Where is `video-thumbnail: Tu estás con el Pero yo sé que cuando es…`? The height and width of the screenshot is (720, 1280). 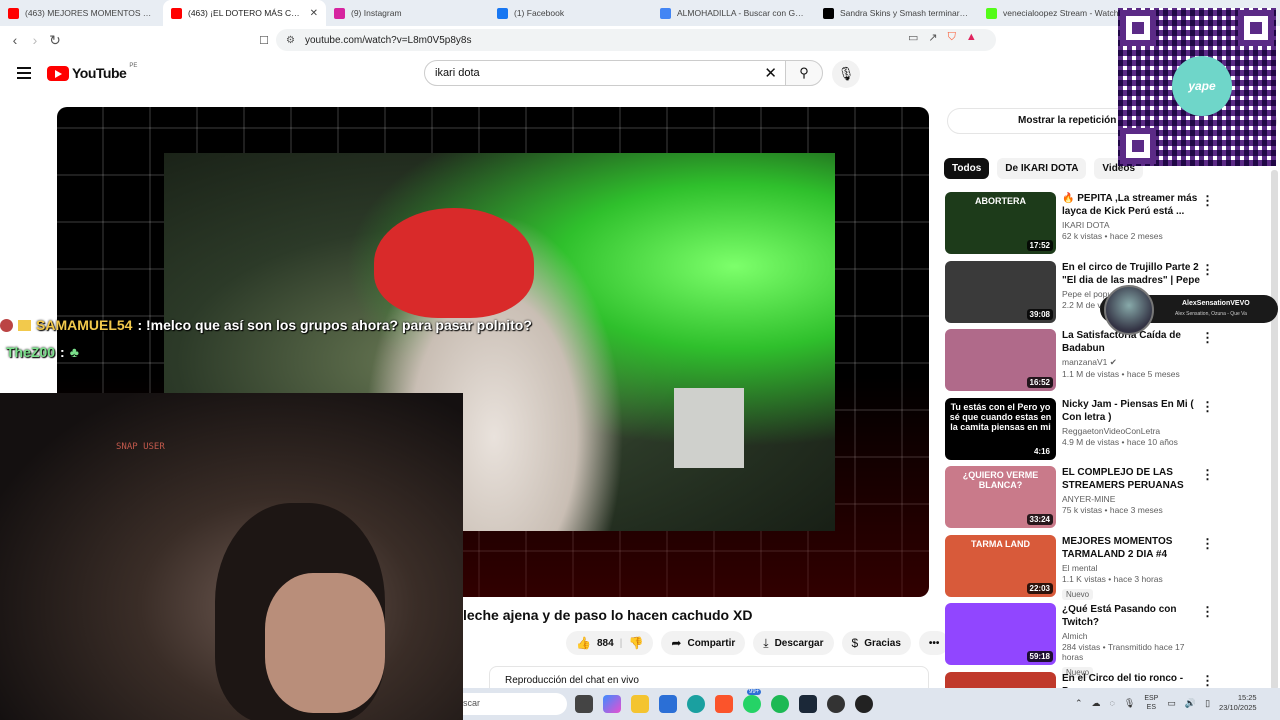
video-thumbnail: Tu estás con el Pero yo sé que cuando es… is located at coordinates (1000, 428).